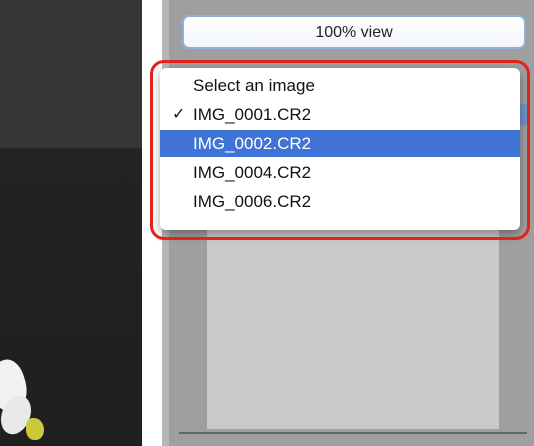 The image size is (534, 446). Describe the element at coordinates (354, 32) in the screenshot. I see `view-100-button: 100% view` at that location.